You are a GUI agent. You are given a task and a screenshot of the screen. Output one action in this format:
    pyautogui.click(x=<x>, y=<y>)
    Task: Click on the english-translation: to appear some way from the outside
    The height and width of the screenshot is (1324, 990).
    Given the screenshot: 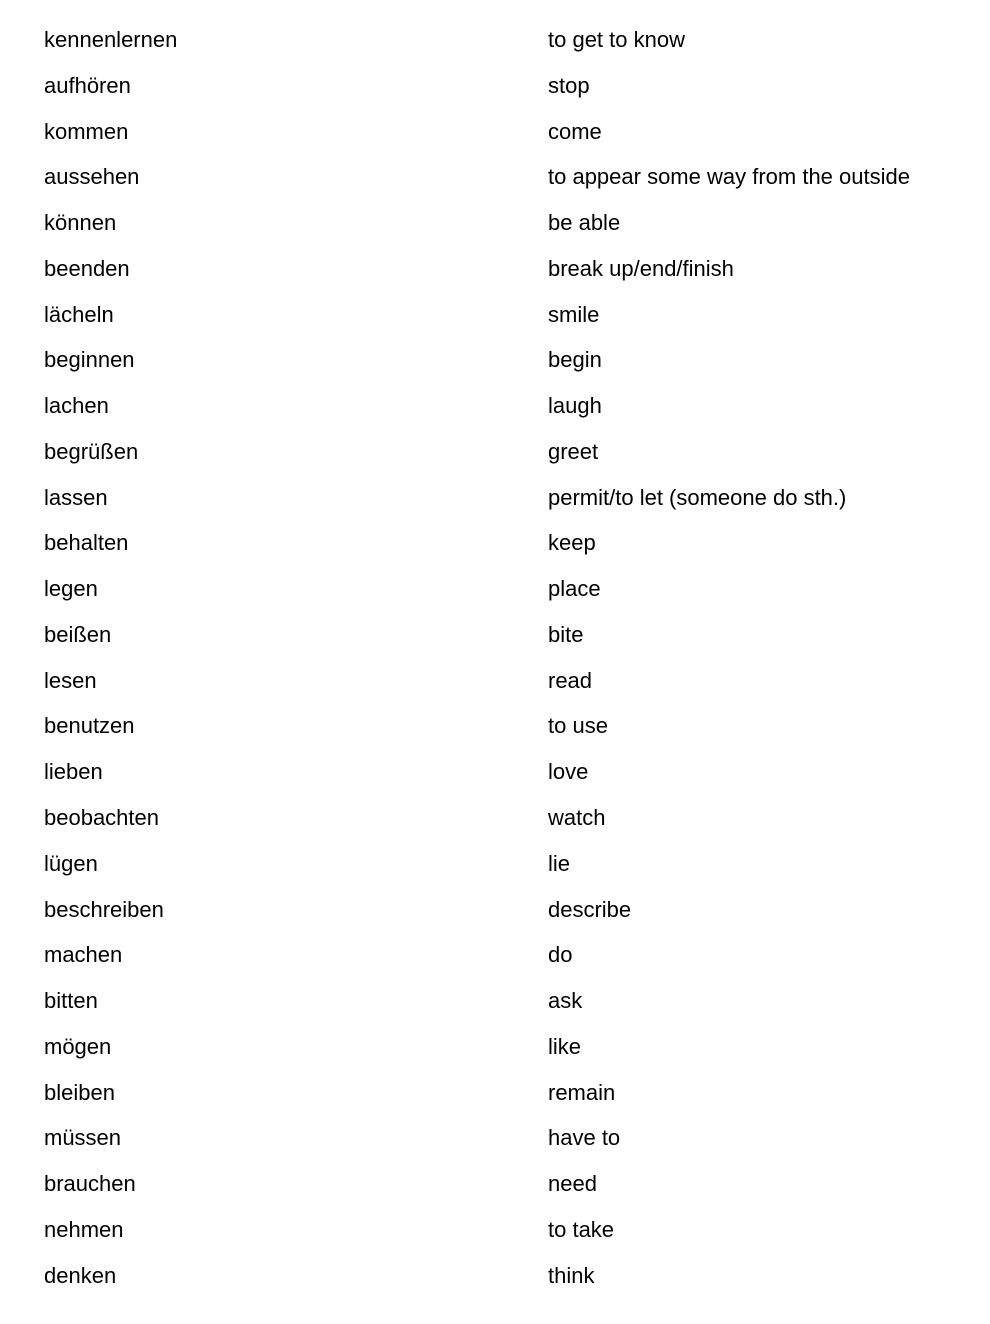 What is the action you would take?
    pyautogui.click(x=729, y=177)
    